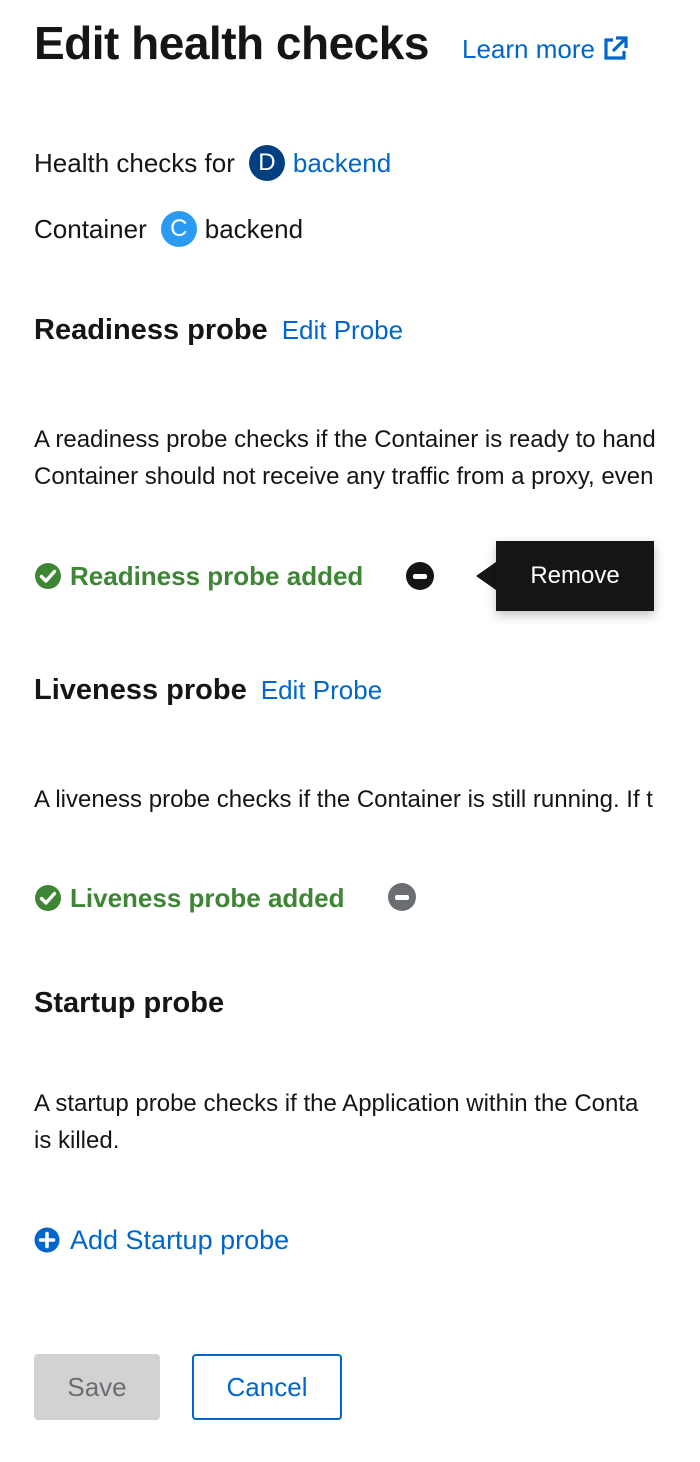 This screenshot has height=1462, width=700. Describe the element at coordinates (77, 1140) in the screenshot. I see `startup-description-line-2: is killed.` at that location.